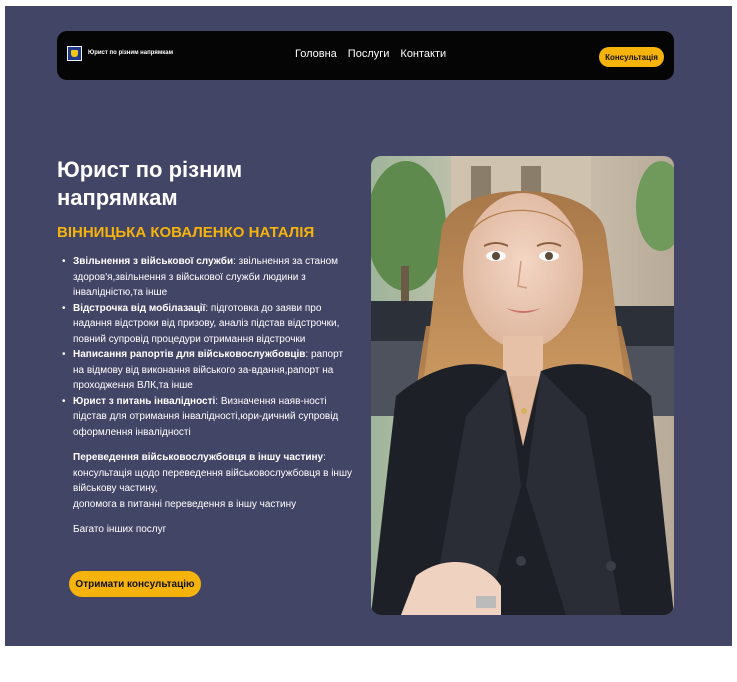  What do you see at coordinates (150, 183) in the screenshot?
I see `hero-title: Юрист по різним напрямкам` at bounding box center [150, 183].